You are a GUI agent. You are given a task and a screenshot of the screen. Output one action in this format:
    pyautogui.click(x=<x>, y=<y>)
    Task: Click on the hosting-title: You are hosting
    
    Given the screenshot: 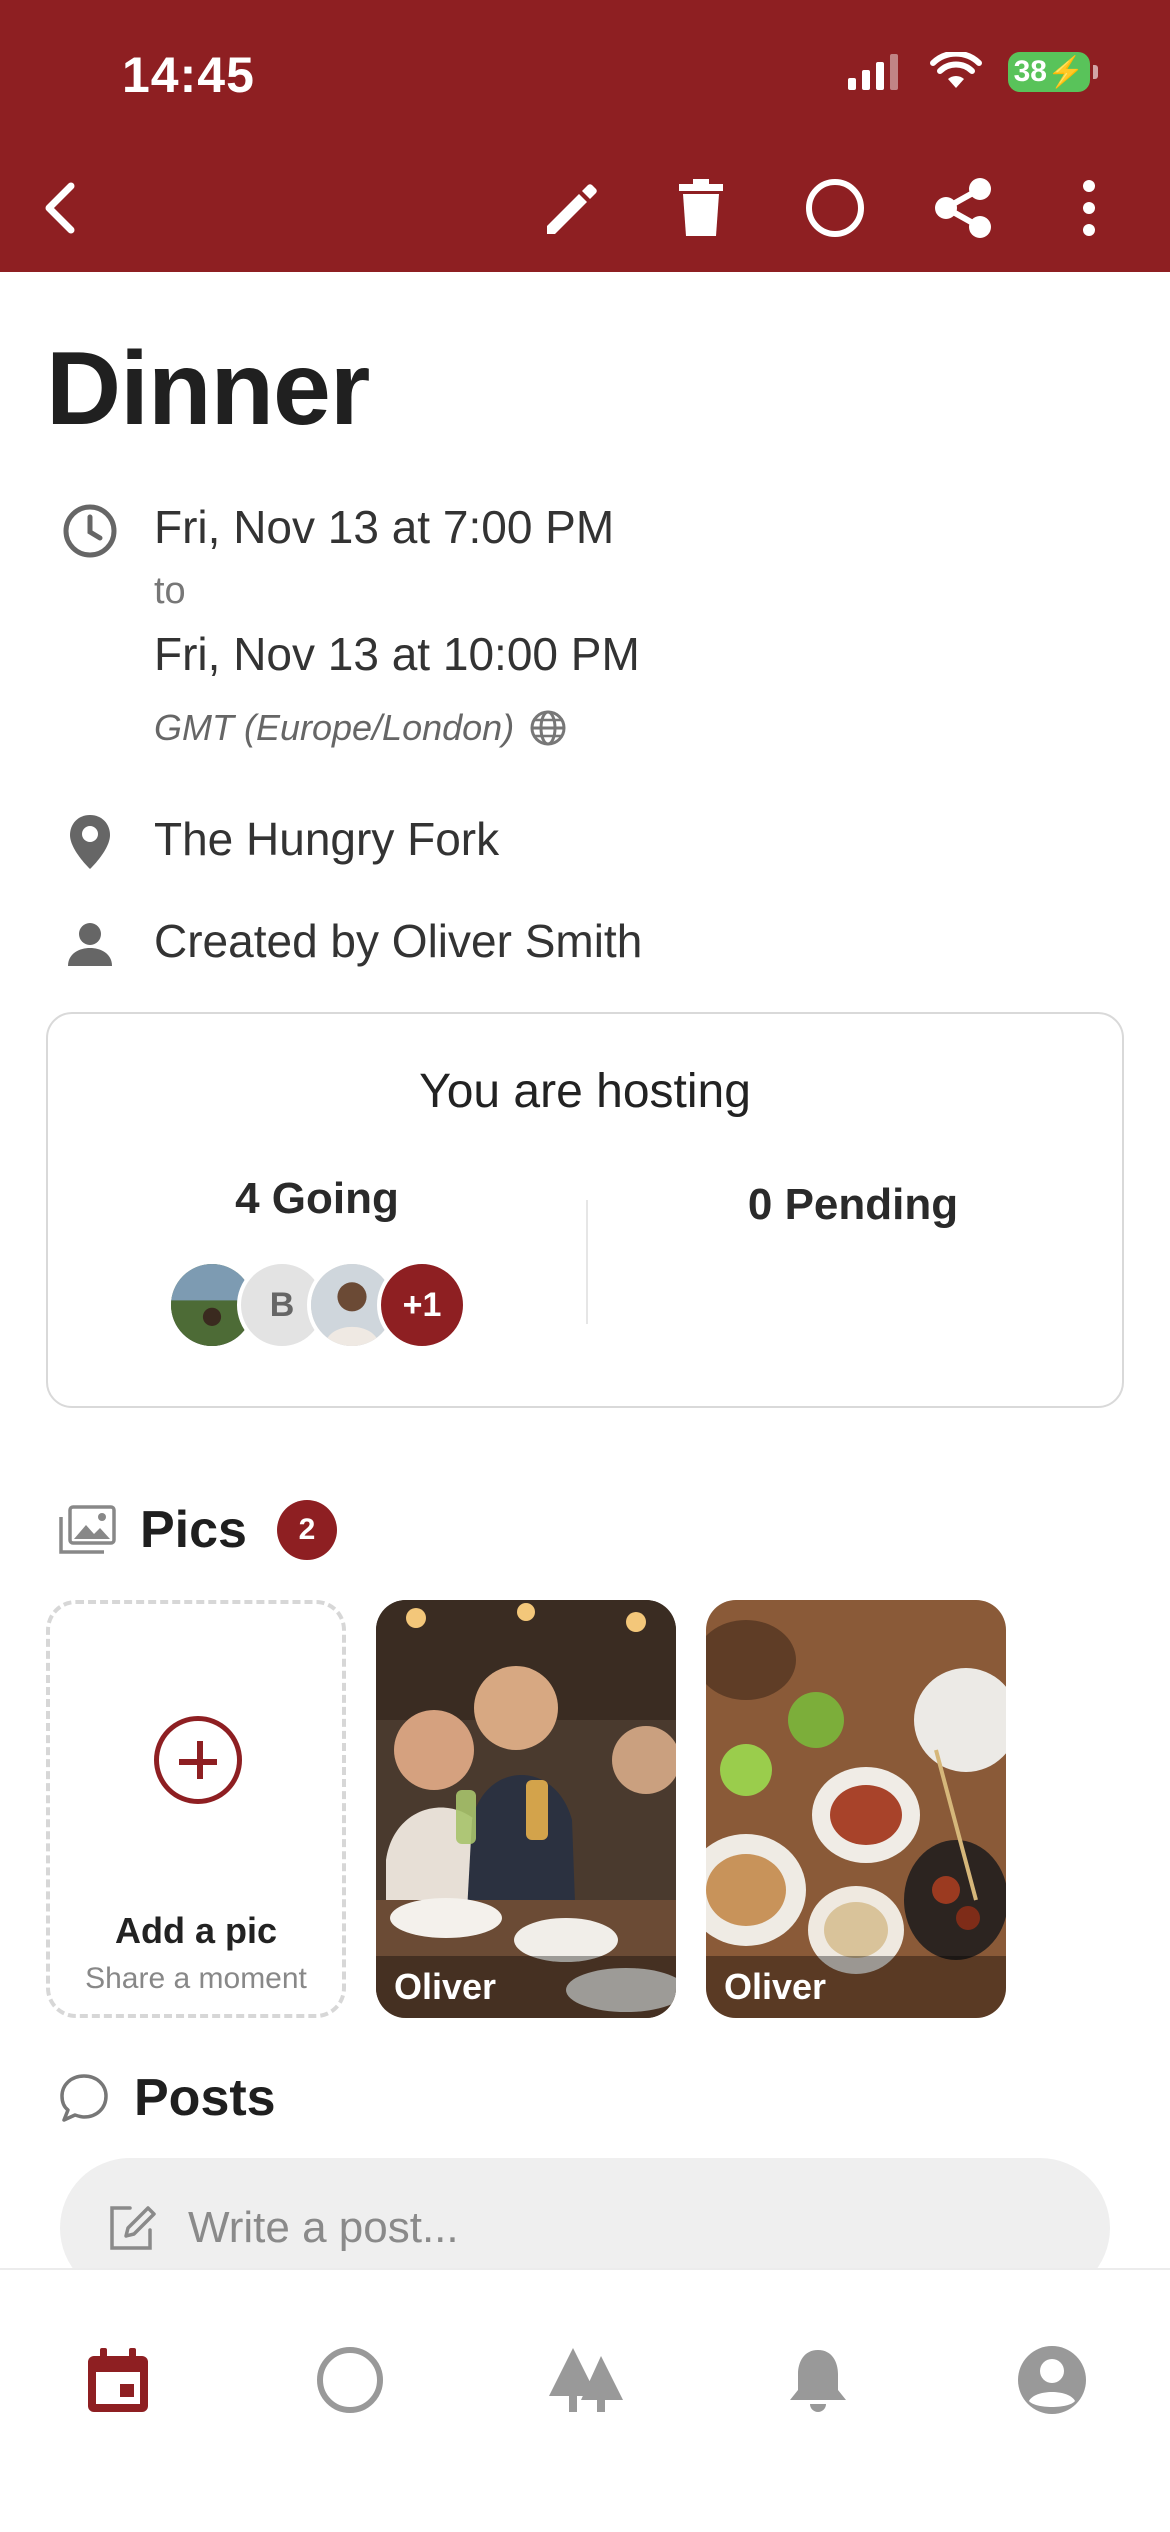 What is the action you would take?
    pyautogui.click(x=585, y=1091)
    